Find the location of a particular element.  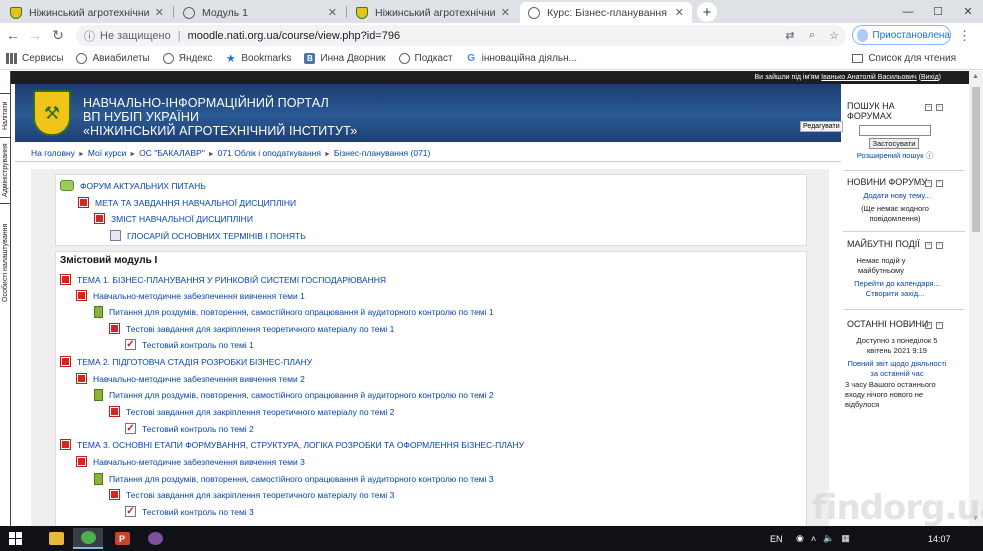

input-language: EN is located at coordinates (776, 538).